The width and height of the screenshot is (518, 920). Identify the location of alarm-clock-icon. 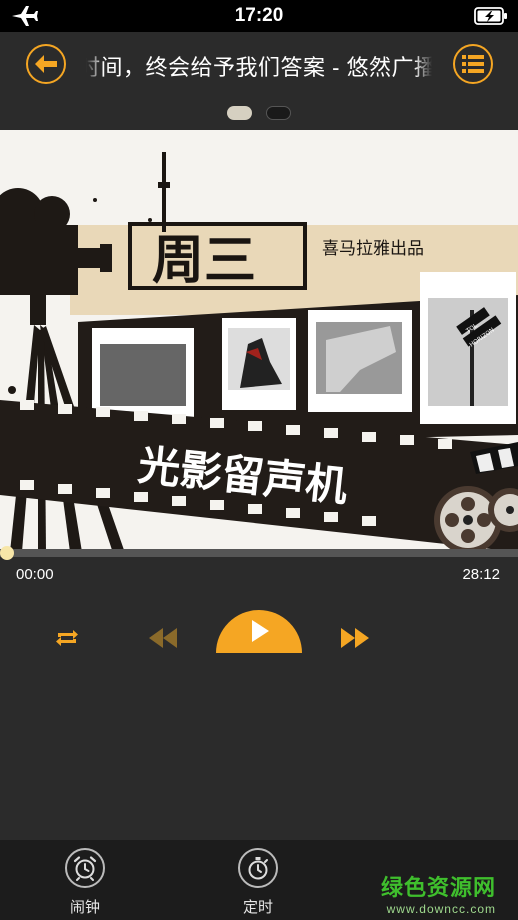
(85, 868).